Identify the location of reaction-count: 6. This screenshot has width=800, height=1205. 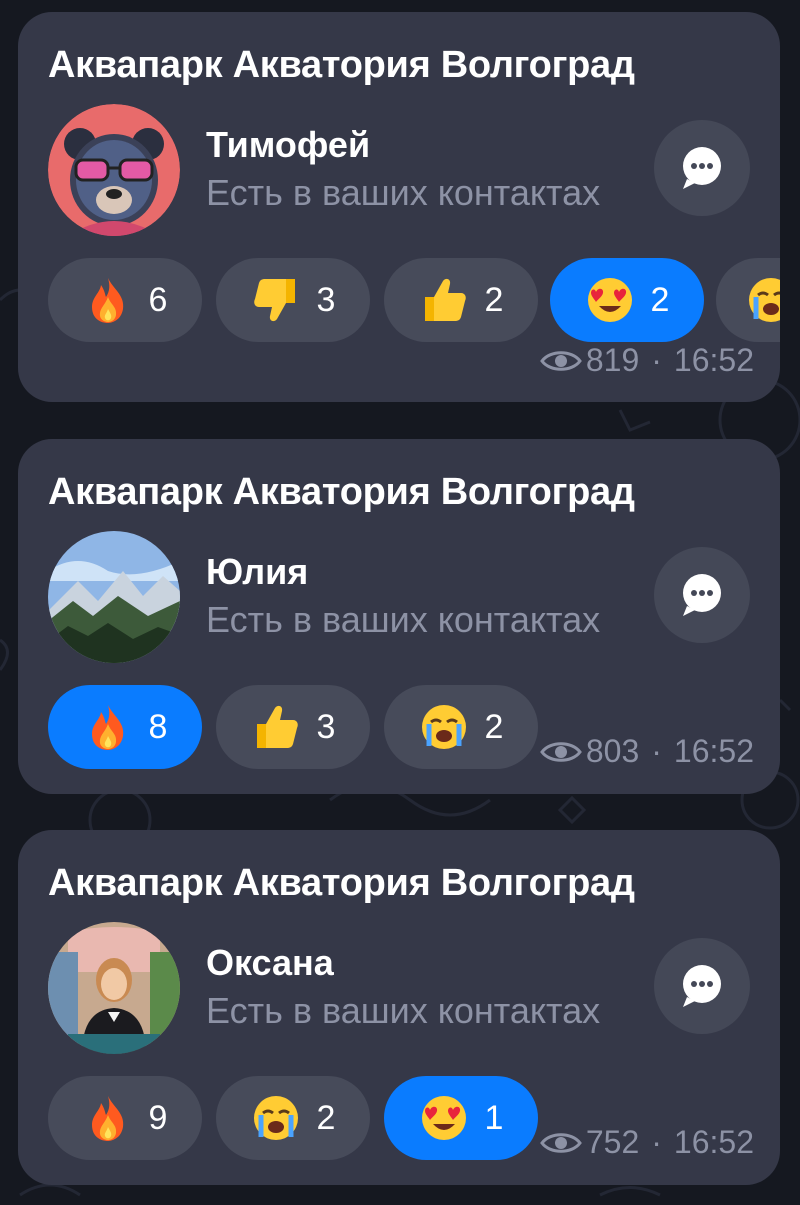
(158, 299).